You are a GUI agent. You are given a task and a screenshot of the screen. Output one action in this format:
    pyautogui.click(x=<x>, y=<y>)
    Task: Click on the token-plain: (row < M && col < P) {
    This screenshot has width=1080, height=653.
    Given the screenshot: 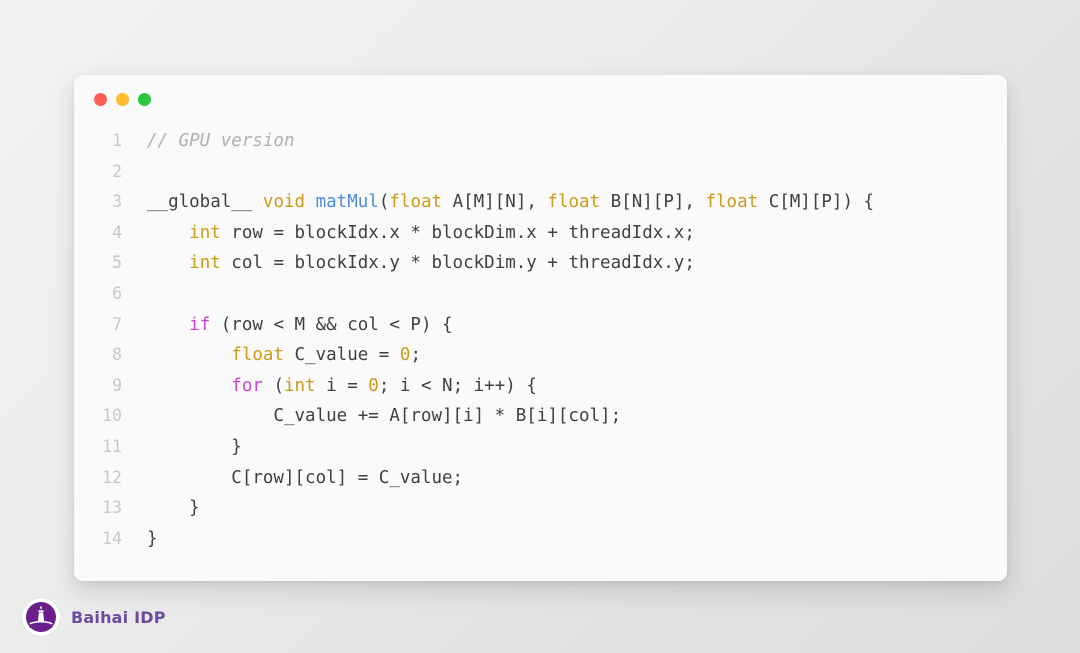 What is the action you would take?
    pyautogui.click(x=331, y=324)
    